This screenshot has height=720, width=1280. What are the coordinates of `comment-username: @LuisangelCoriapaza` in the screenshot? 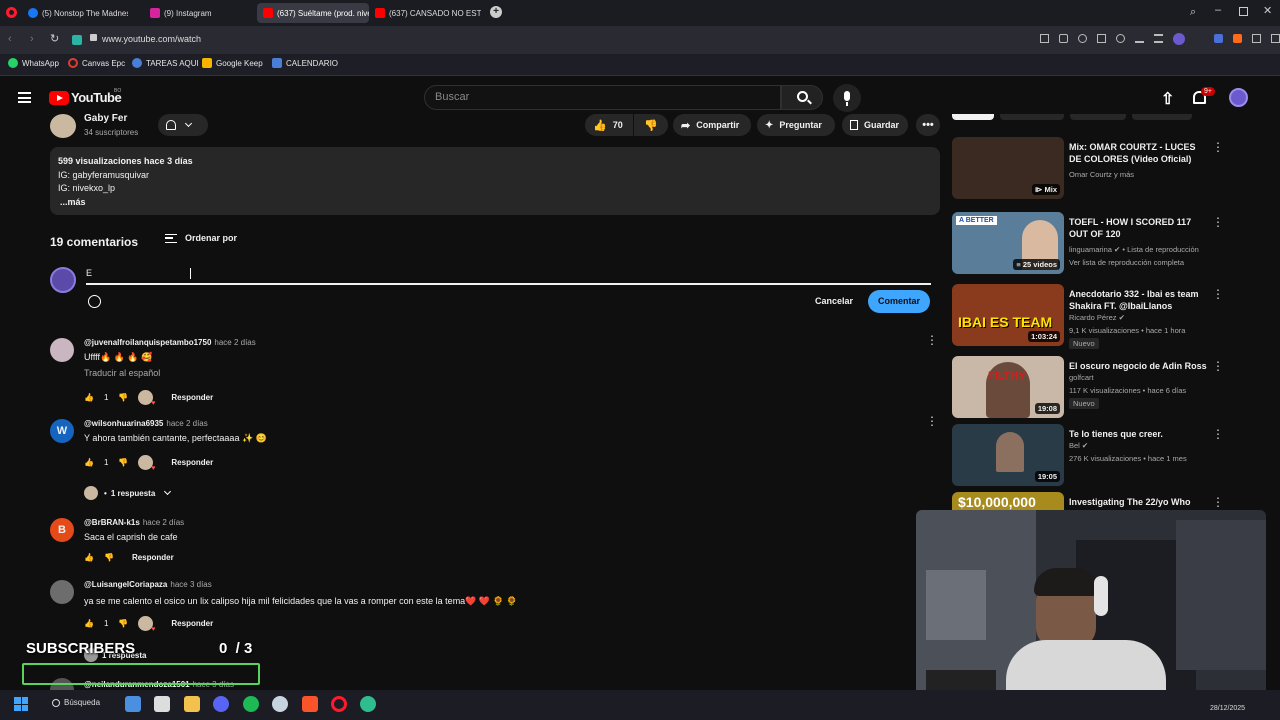 It's located at (125, 584).